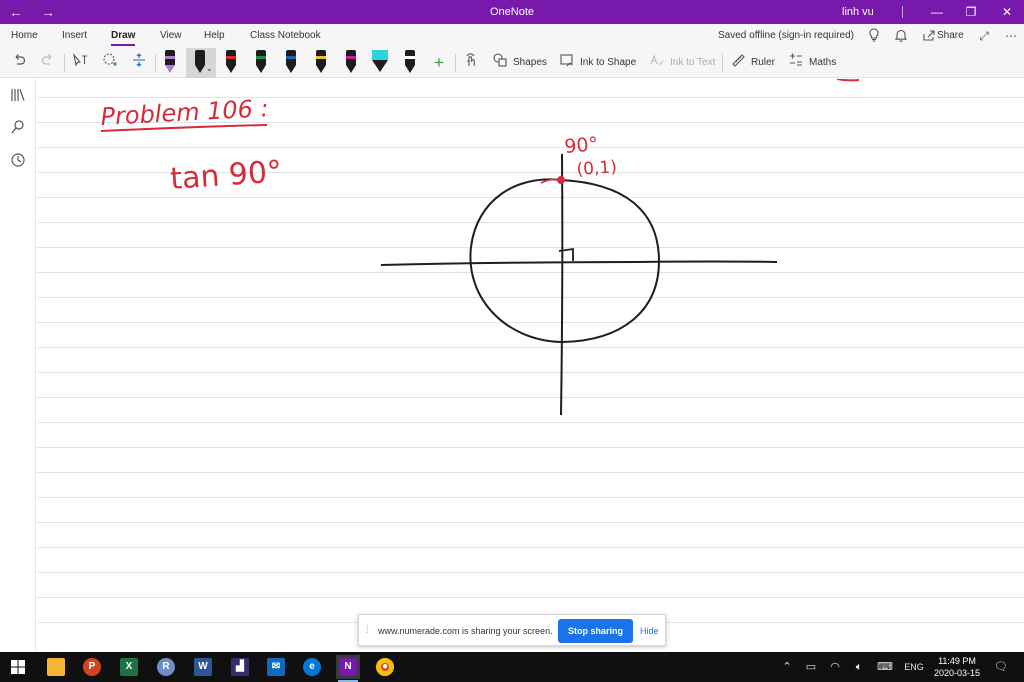 The image size is (1024, 682). Describe the element at coordinates (380, 63) in the screenshot. I see `highlighter-cyan` at that location.